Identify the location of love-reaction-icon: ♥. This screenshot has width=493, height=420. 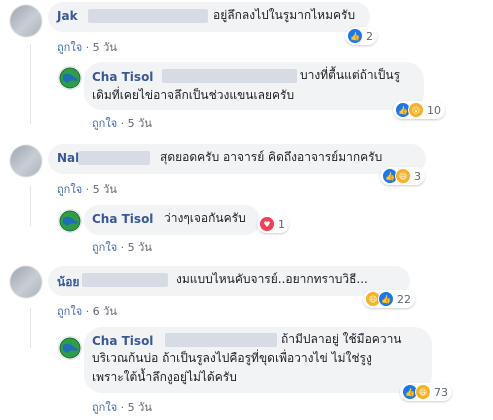
(267, 224).